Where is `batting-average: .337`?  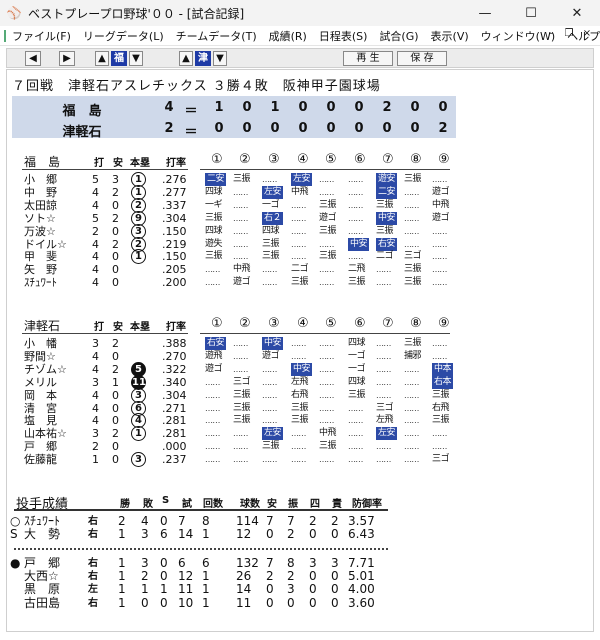 batting-average: .337 is located at coordinates (174, 205).